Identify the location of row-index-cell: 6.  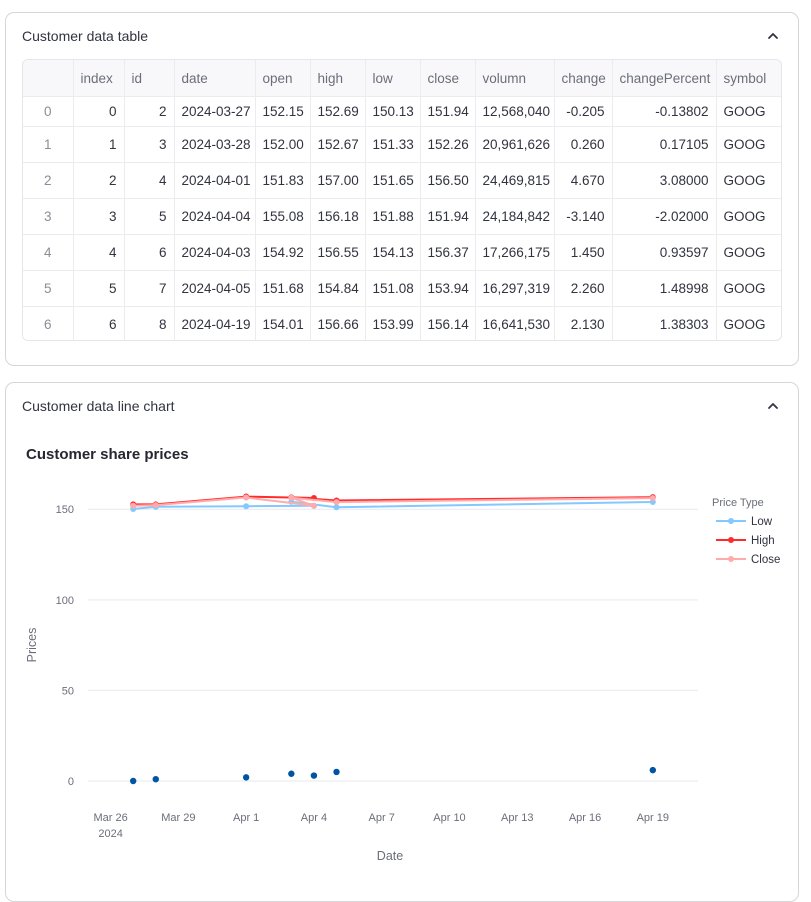
(48, 323).